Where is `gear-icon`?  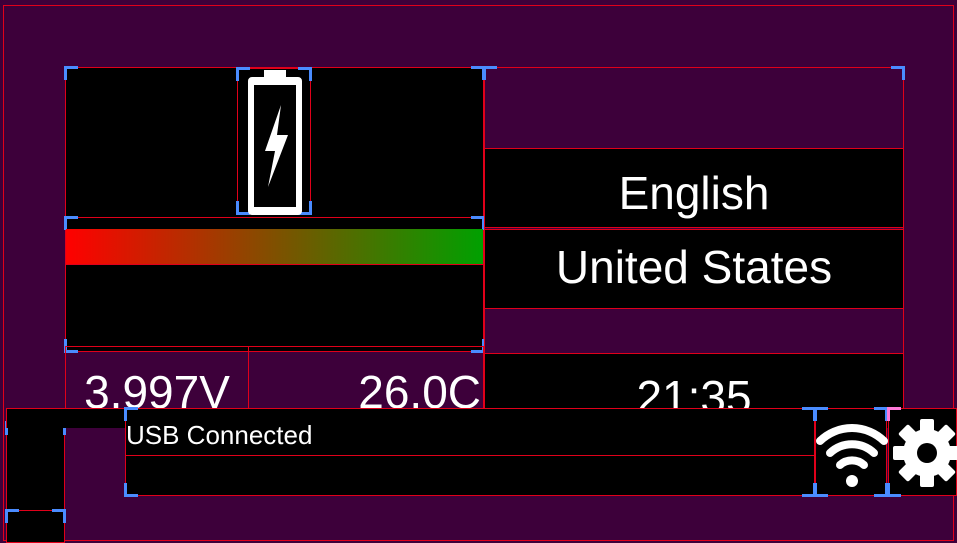 gear-icon is located at coordinates (922, 452).